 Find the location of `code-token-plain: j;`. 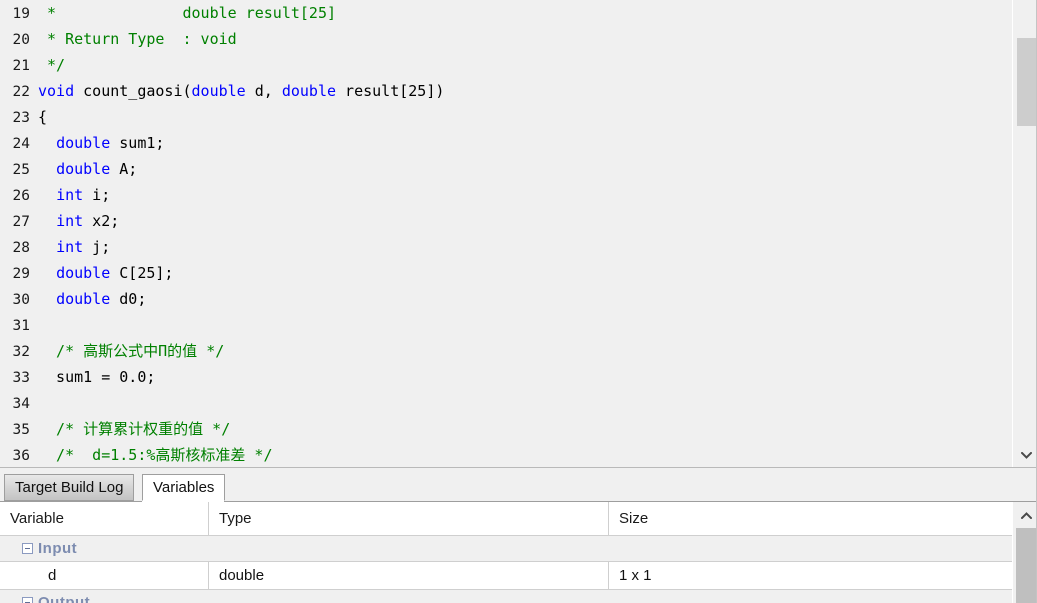

code-token-plain: j; is located at coordinates (97, 247).